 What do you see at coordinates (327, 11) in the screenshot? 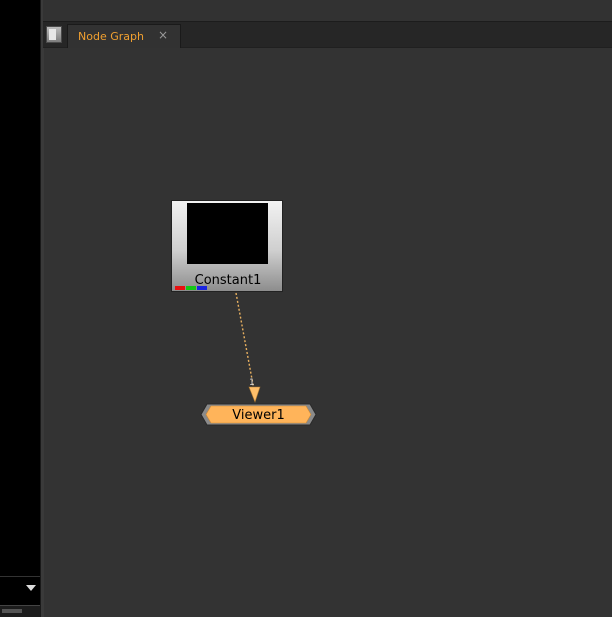
I see `top-bar` at bounding box center [327, 11].